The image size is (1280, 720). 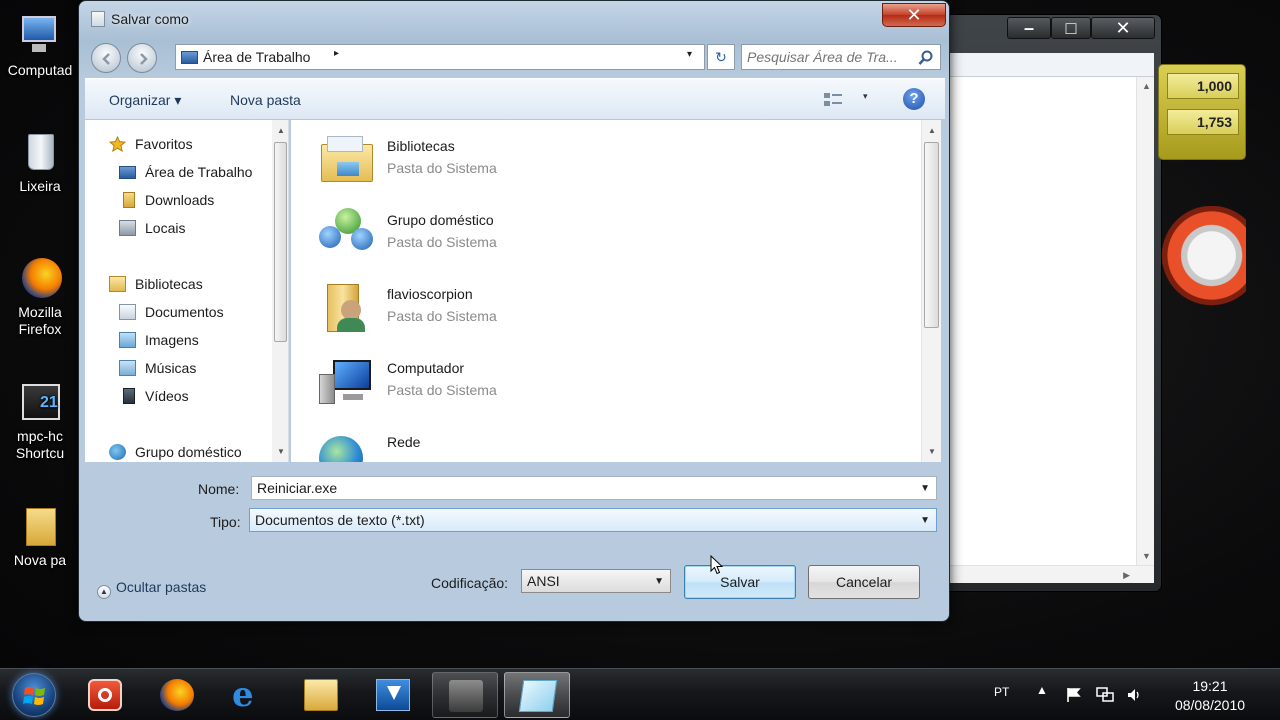 I want to click on forward-button, so click(x=142, y=58).